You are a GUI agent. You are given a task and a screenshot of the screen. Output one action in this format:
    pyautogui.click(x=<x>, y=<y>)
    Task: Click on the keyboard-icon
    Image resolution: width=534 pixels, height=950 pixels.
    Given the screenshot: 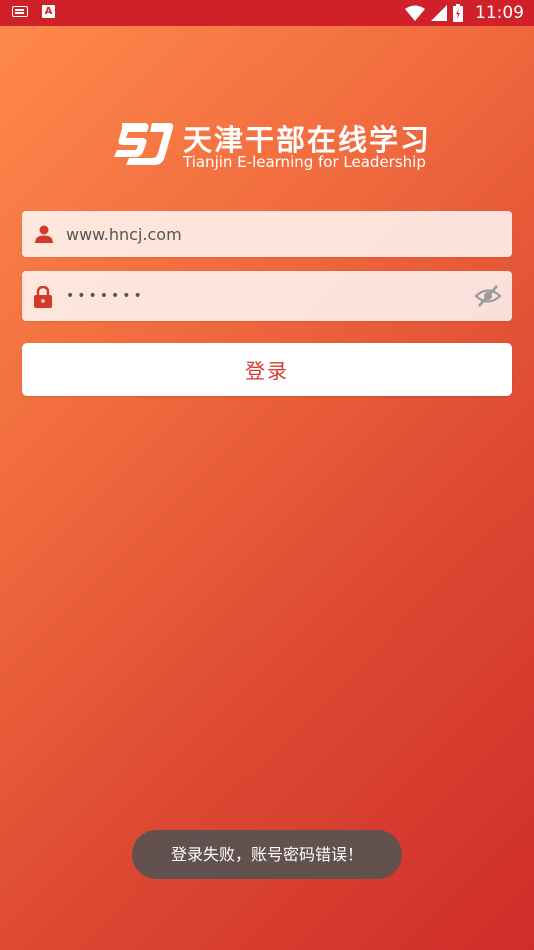 What is the action you would take?
    pyautogui.click(x=20, y=11)
    